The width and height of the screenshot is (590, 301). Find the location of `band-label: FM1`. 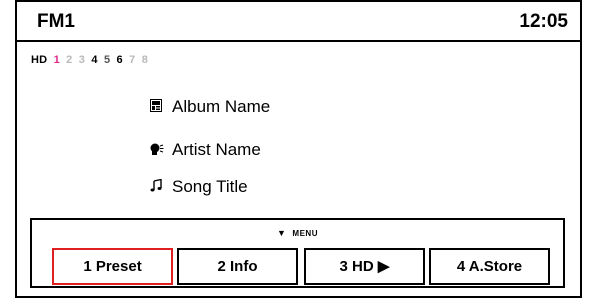

band-label: FM1 is located at coordinates (56, 21).